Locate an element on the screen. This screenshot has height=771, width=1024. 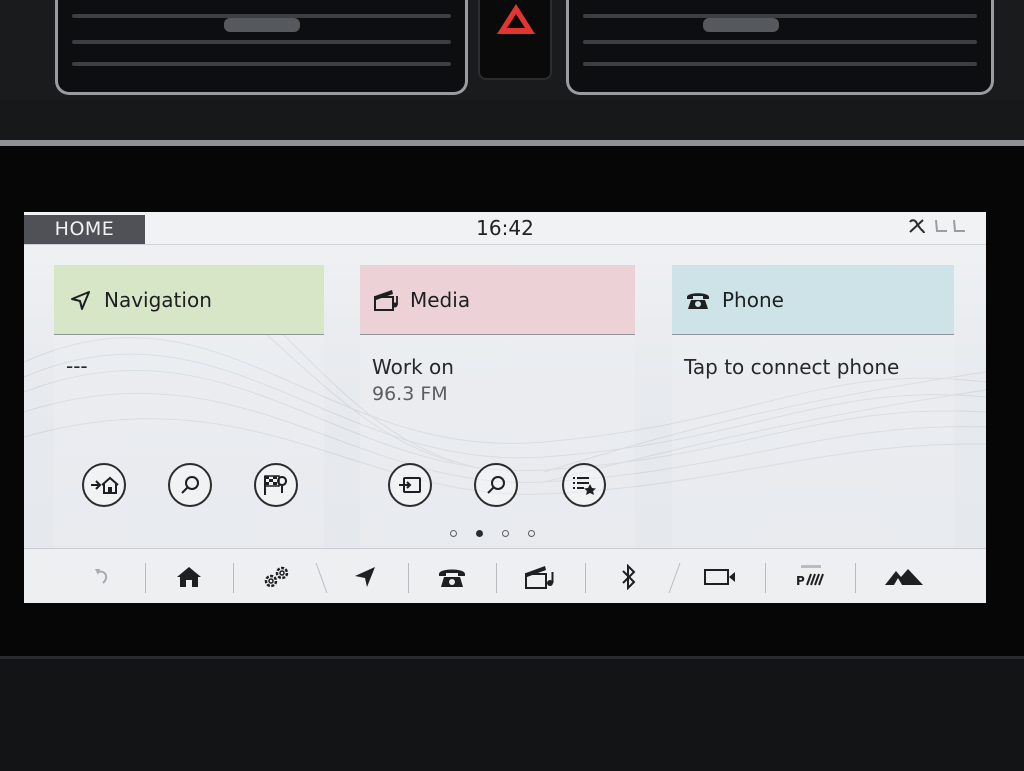
settings-button is located at coordinates (277, 576).